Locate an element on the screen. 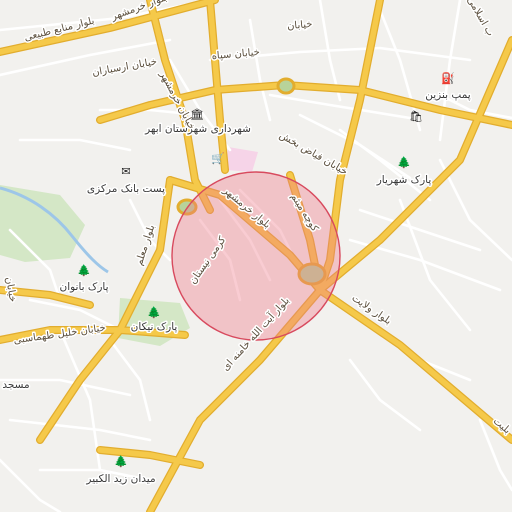 Image resolution: width=512 pixels, height=512 pixels. street-label-center-top: خیابان is located at coordinates (300, 25).